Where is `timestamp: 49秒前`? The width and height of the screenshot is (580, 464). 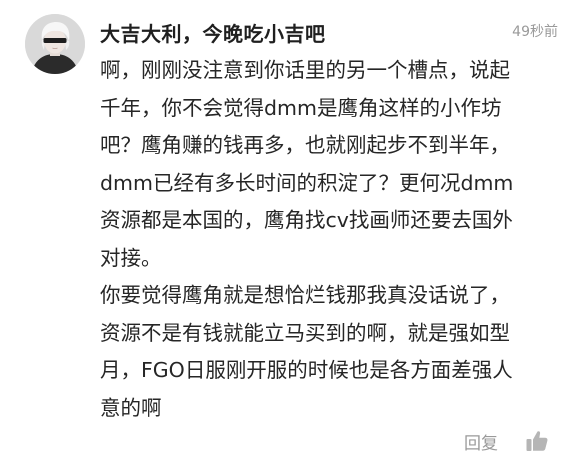
timestamp: 49秒前 is located at coordinates (535, 32).